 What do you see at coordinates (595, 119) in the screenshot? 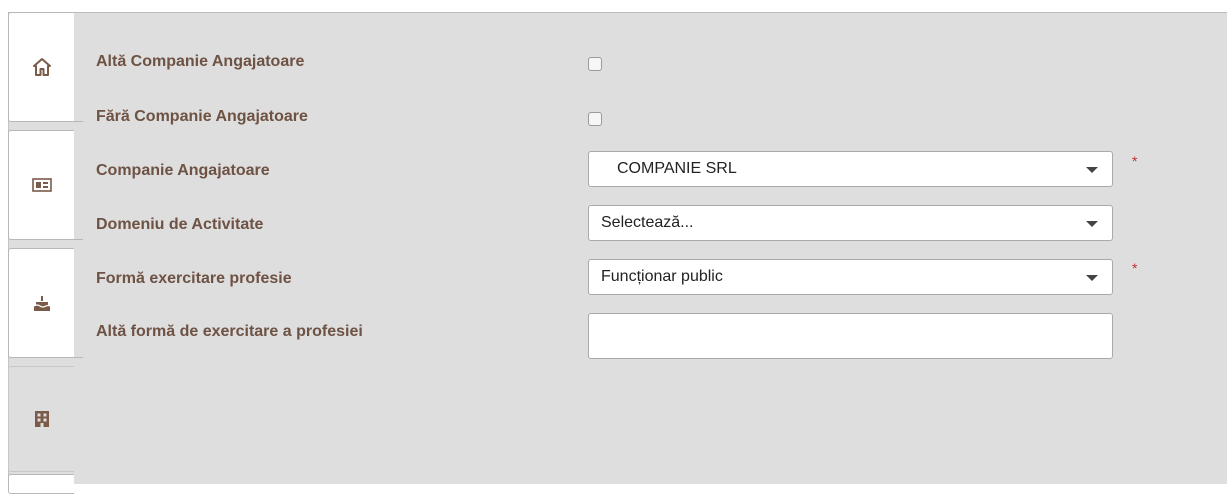
I see `fara-companie-checkbox` at bounding box center [595, 119].